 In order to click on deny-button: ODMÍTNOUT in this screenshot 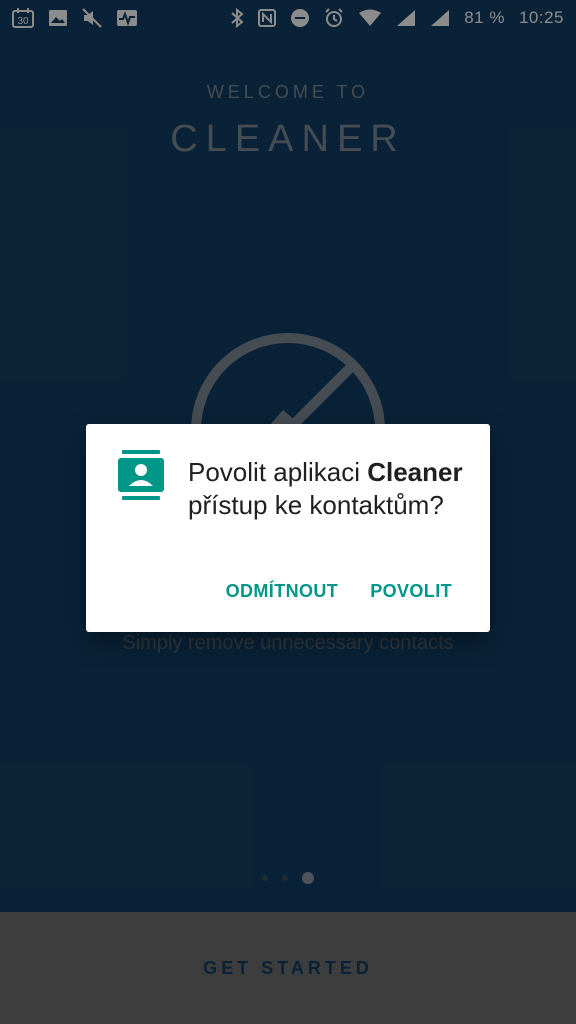, I will do `click(282, 591)`.